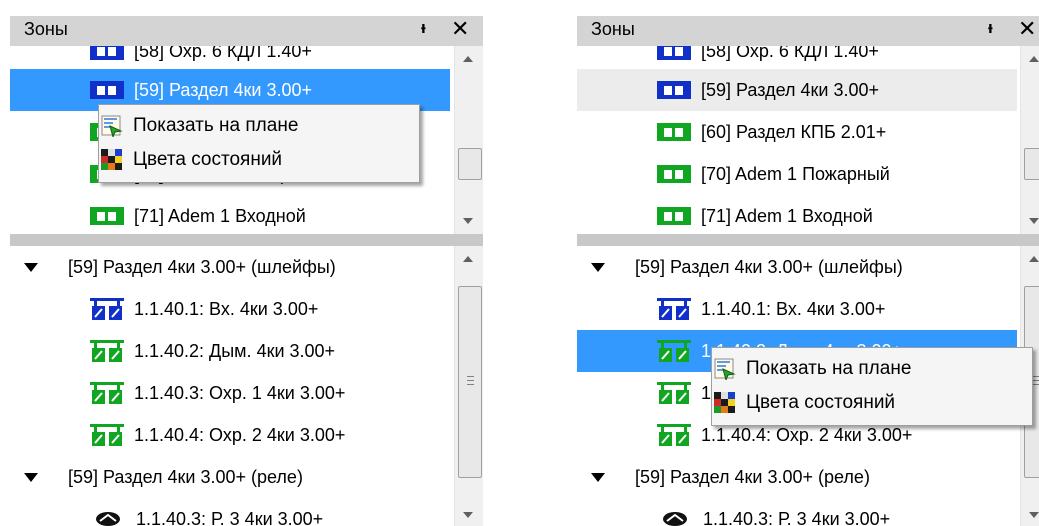 This screenshot has height=526, width=1039. I want to click on devices-scrollbar, so click(468, 386).